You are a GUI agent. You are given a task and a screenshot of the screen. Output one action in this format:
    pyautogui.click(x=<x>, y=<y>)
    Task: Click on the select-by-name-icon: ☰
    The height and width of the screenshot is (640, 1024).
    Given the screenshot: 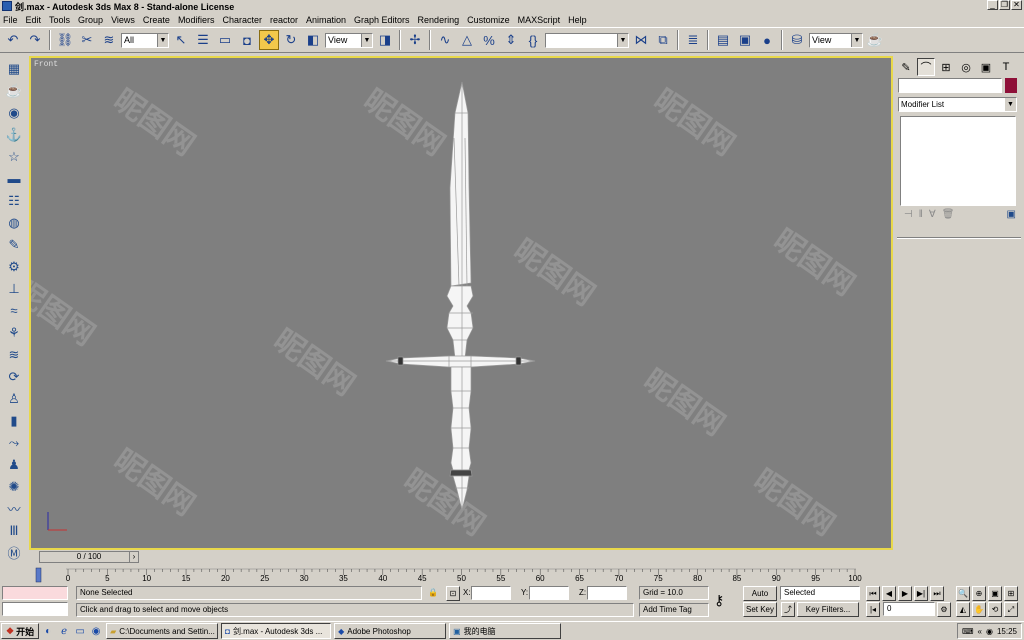 What is the action you would take?
    pyautogui.click(x=203, y=40)
    